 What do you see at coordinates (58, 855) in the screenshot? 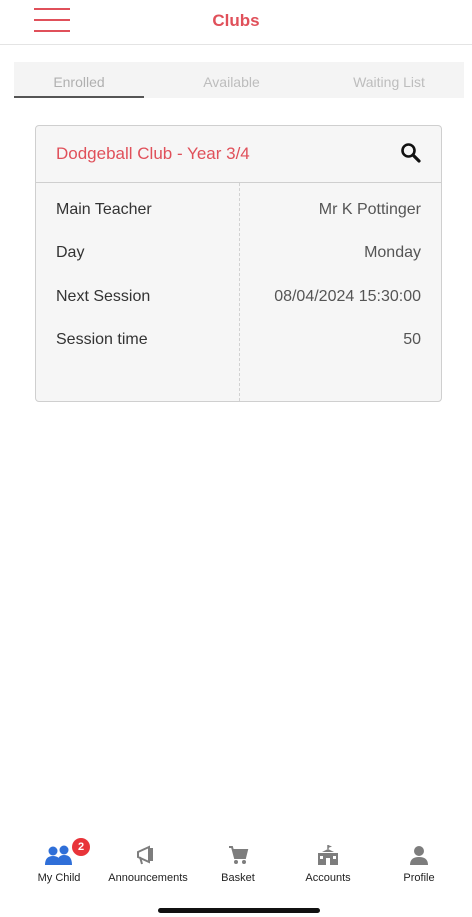
I see `children-icon` at bounding box center [58, 855].